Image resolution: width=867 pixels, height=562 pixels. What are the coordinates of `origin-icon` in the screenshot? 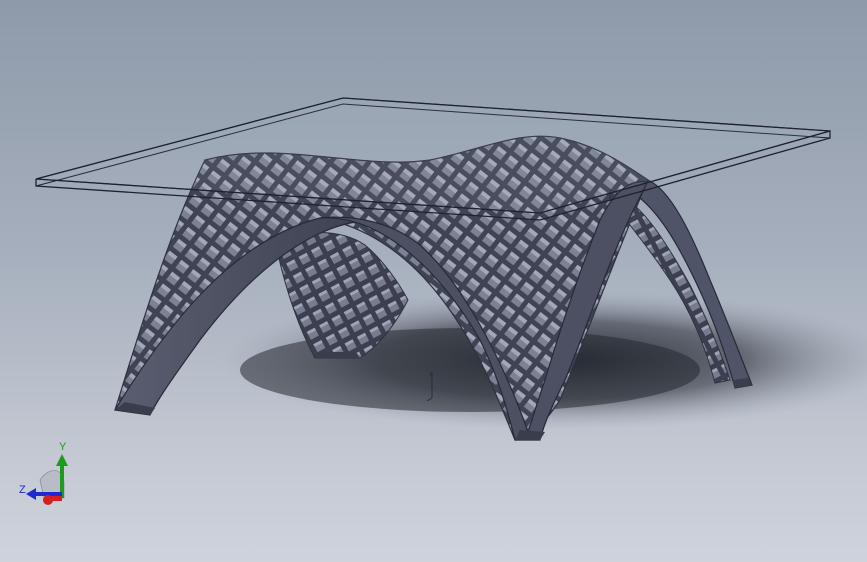 It's located at (429, 386).